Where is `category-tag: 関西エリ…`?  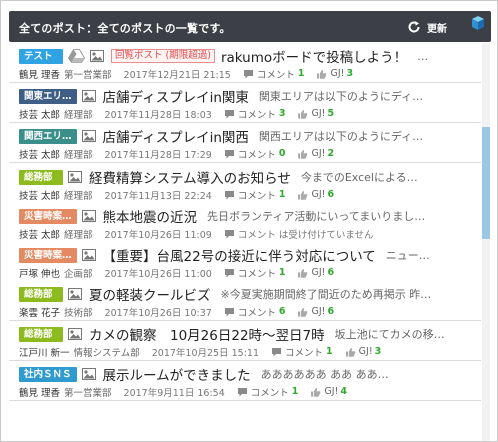
category-tag: 関西エリ… is located at coordinates (48, 136).